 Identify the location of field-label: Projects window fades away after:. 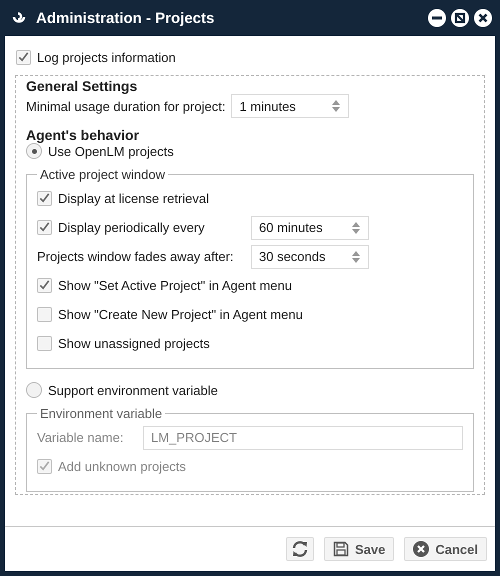
(136, 256).